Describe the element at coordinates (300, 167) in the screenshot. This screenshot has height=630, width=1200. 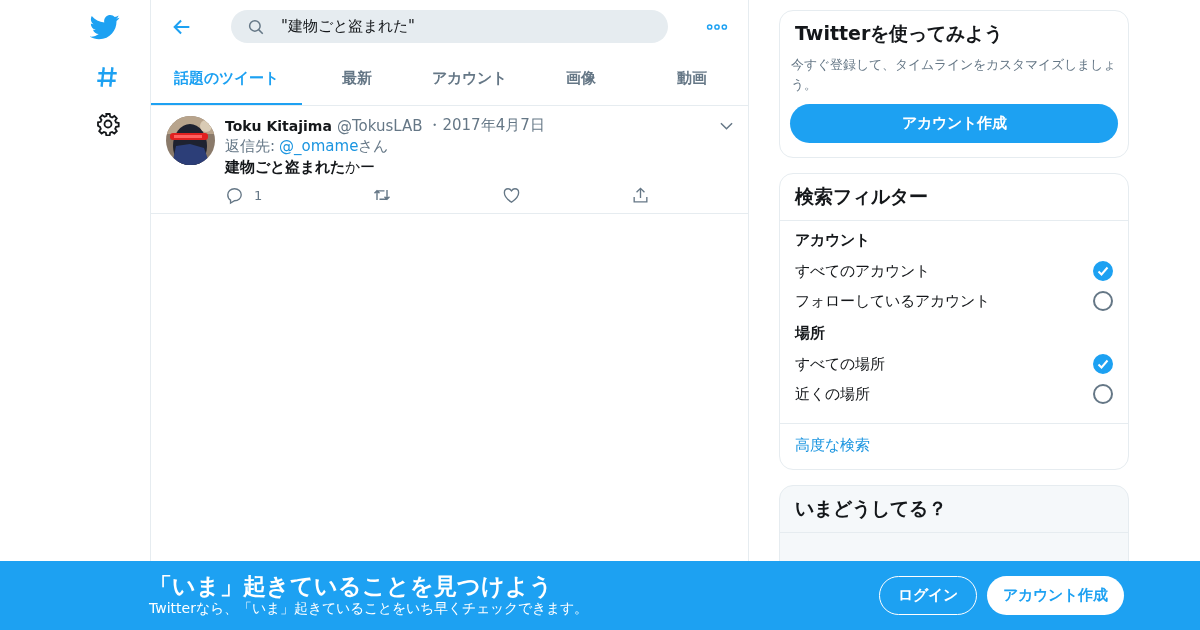
I see `tweet-text: 建物ごと盗まれたかー` at that location.